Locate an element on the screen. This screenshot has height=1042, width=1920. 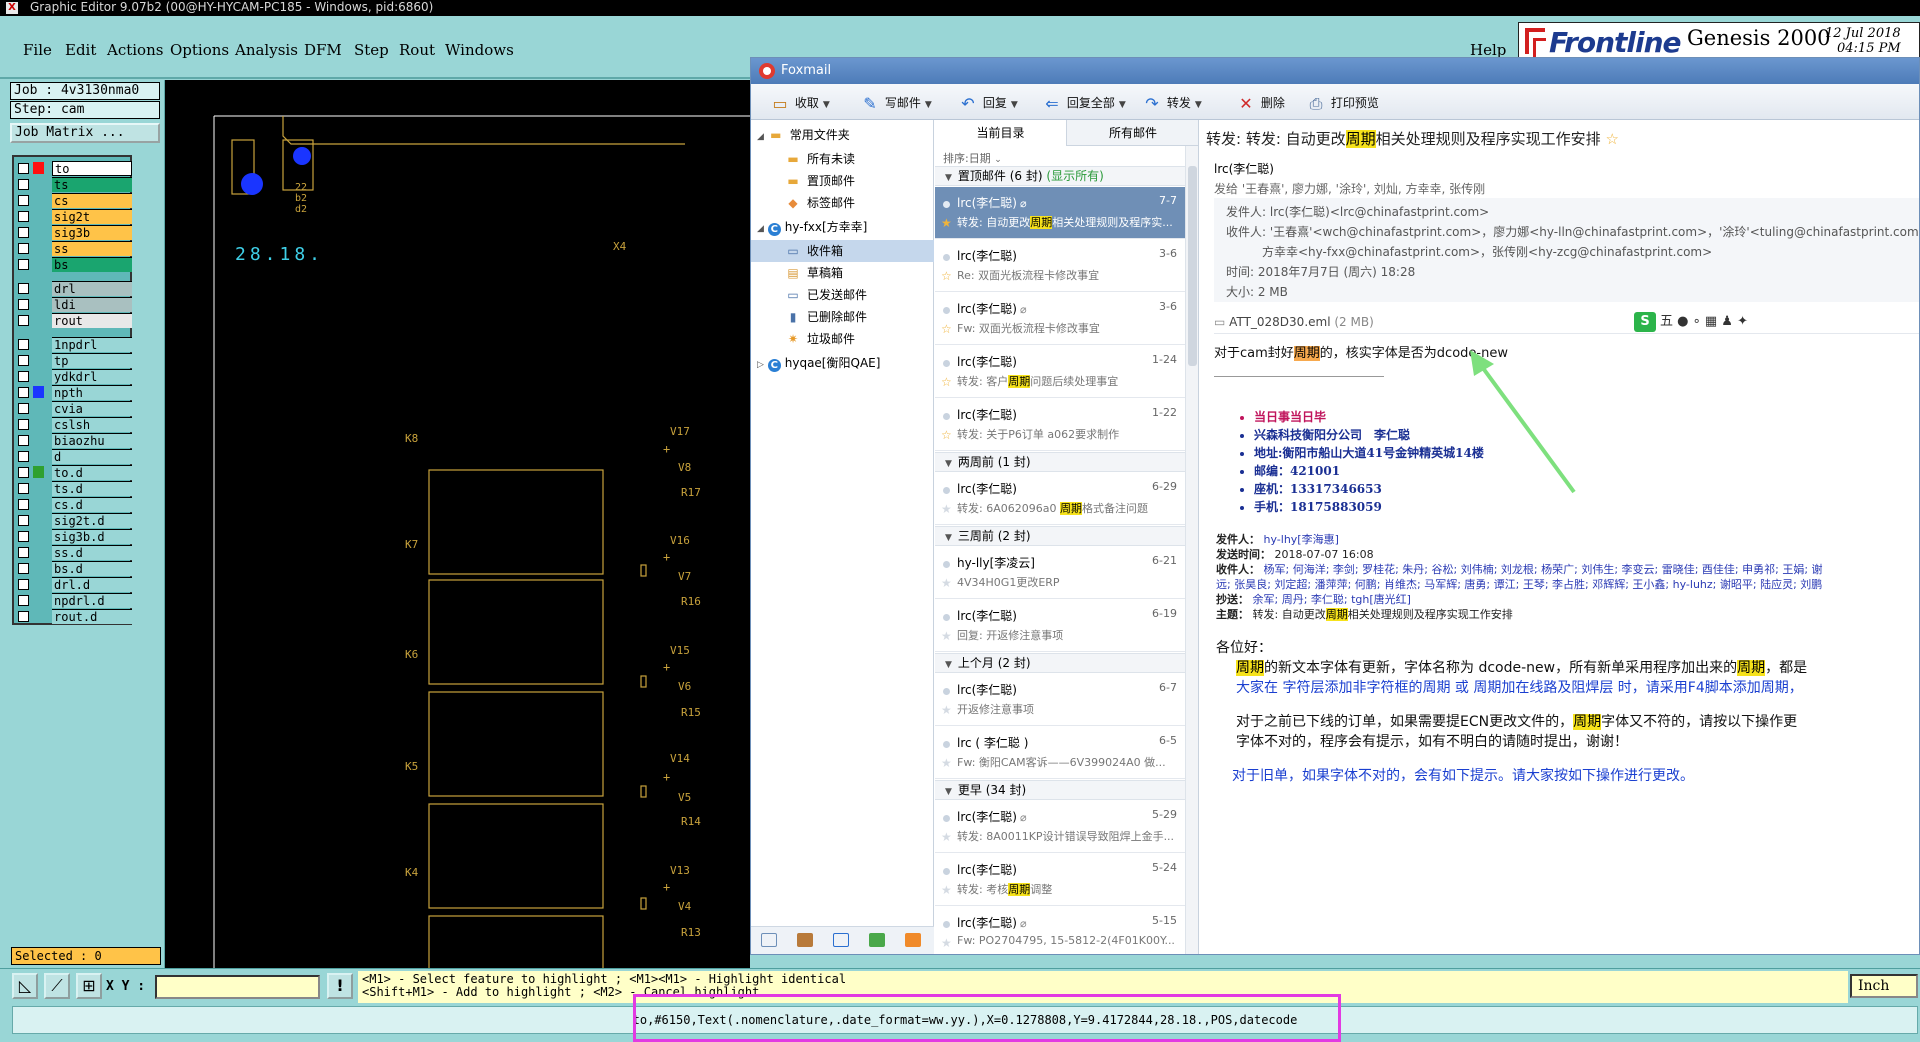
ime-mode: 五 is located at coordinates (1666, 321).